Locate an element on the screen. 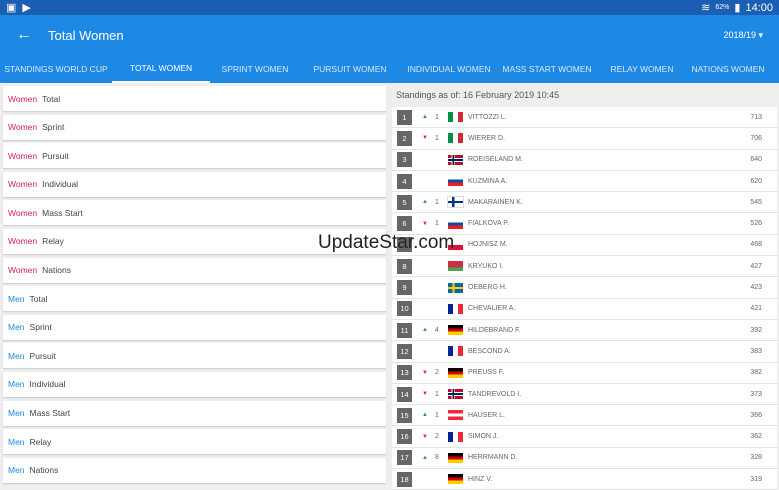 Image resolution: width=779 pixels, height=490 pixels. list-item: Women Total is located at coordinates (194, 98).